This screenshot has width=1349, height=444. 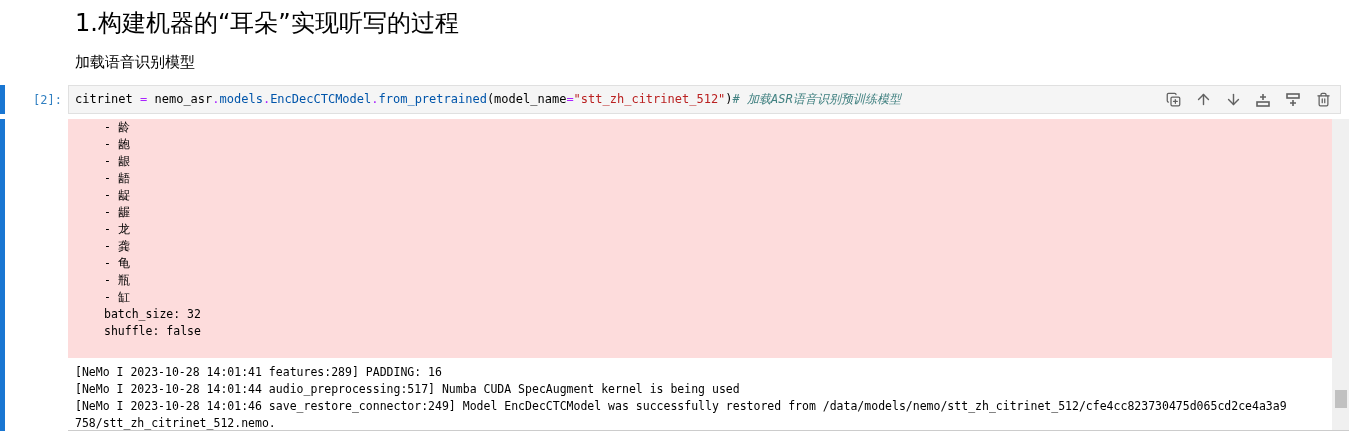 I want to click on output-line: - 缸, so click(x=117, y=297).